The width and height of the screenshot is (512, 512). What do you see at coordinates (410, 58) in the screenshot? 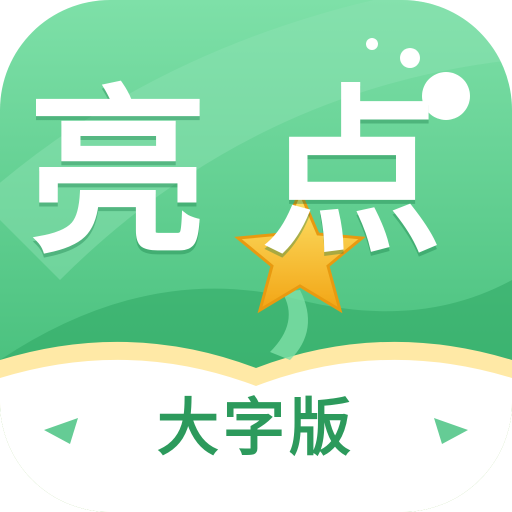
I see `decor-dot-medium` at bounding box center [410, 58].